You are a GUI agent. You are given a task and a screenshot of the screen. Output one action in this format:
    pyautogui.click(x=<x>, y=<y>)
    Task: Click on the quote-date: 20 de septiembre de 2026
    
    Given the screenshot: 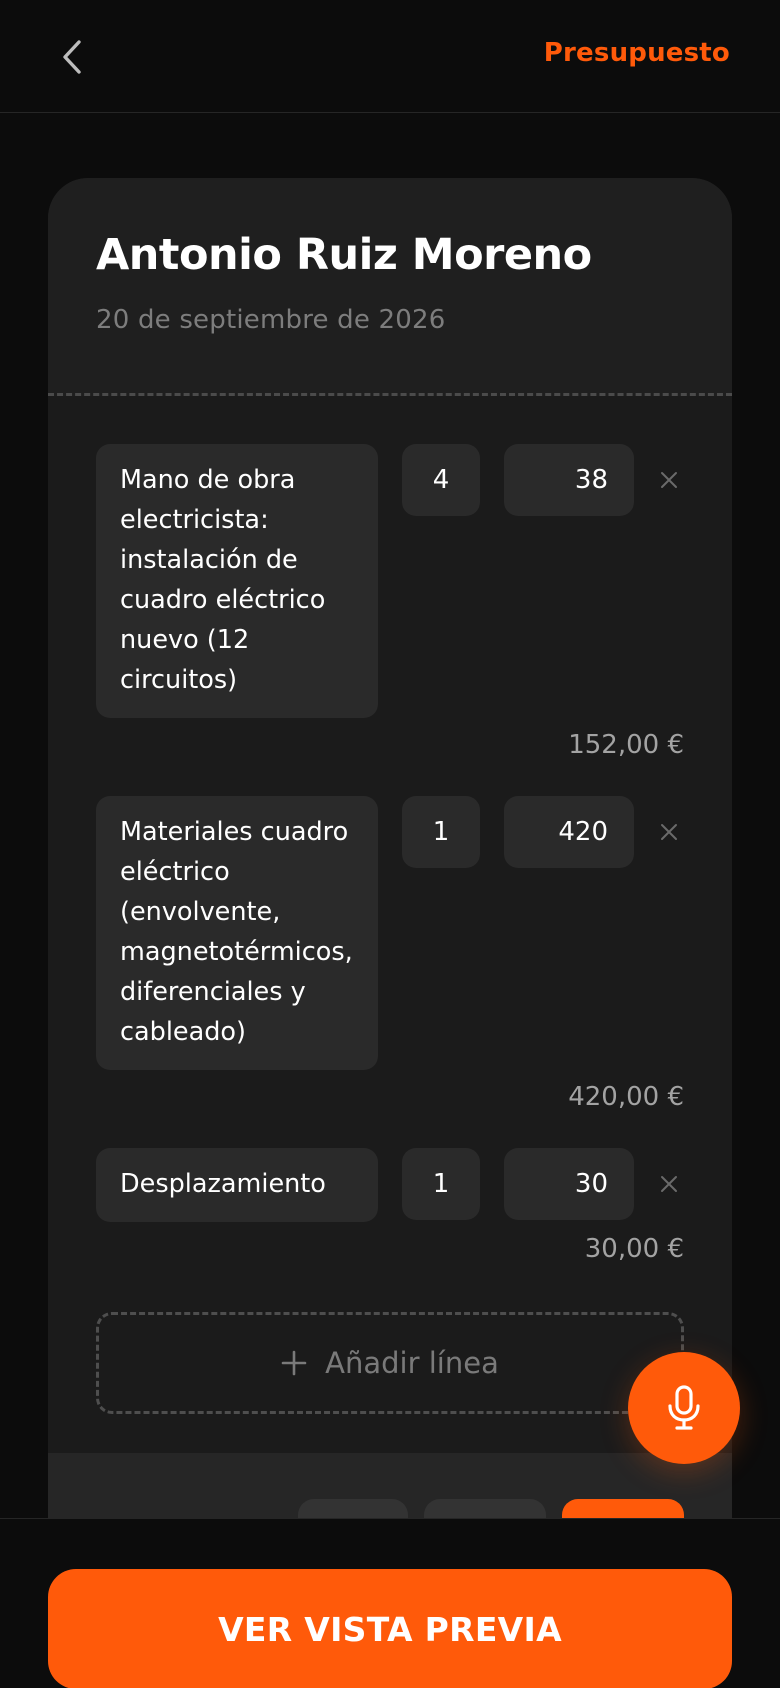 What is the action you would take?
    pyautogui.click(x=271, y=320)
    